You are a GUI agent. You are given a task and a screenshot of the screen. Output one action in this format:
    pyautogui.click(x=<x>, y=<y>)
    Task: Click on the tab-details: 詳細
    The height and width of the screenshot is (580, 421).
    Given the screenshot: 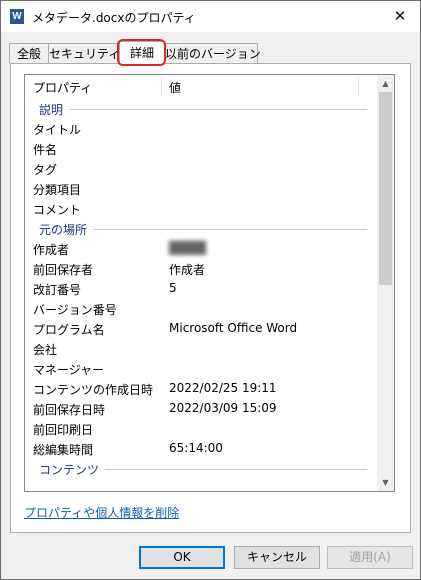 What is the action you would take?
    pyautogui.click(x=142, y=53)
    